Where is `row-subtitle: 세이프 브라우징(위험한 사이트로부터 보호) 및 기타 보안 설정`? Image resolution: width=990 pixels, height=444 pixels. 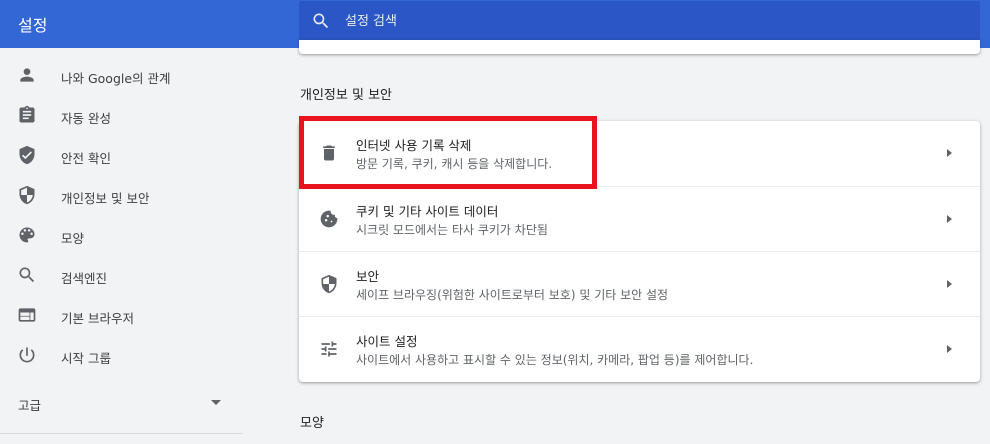
row-subtitle: 세이프 브라우징(위험한 사이트로부터 보호) 및 기타 보안 설정 is located at coordinates (512, 295).